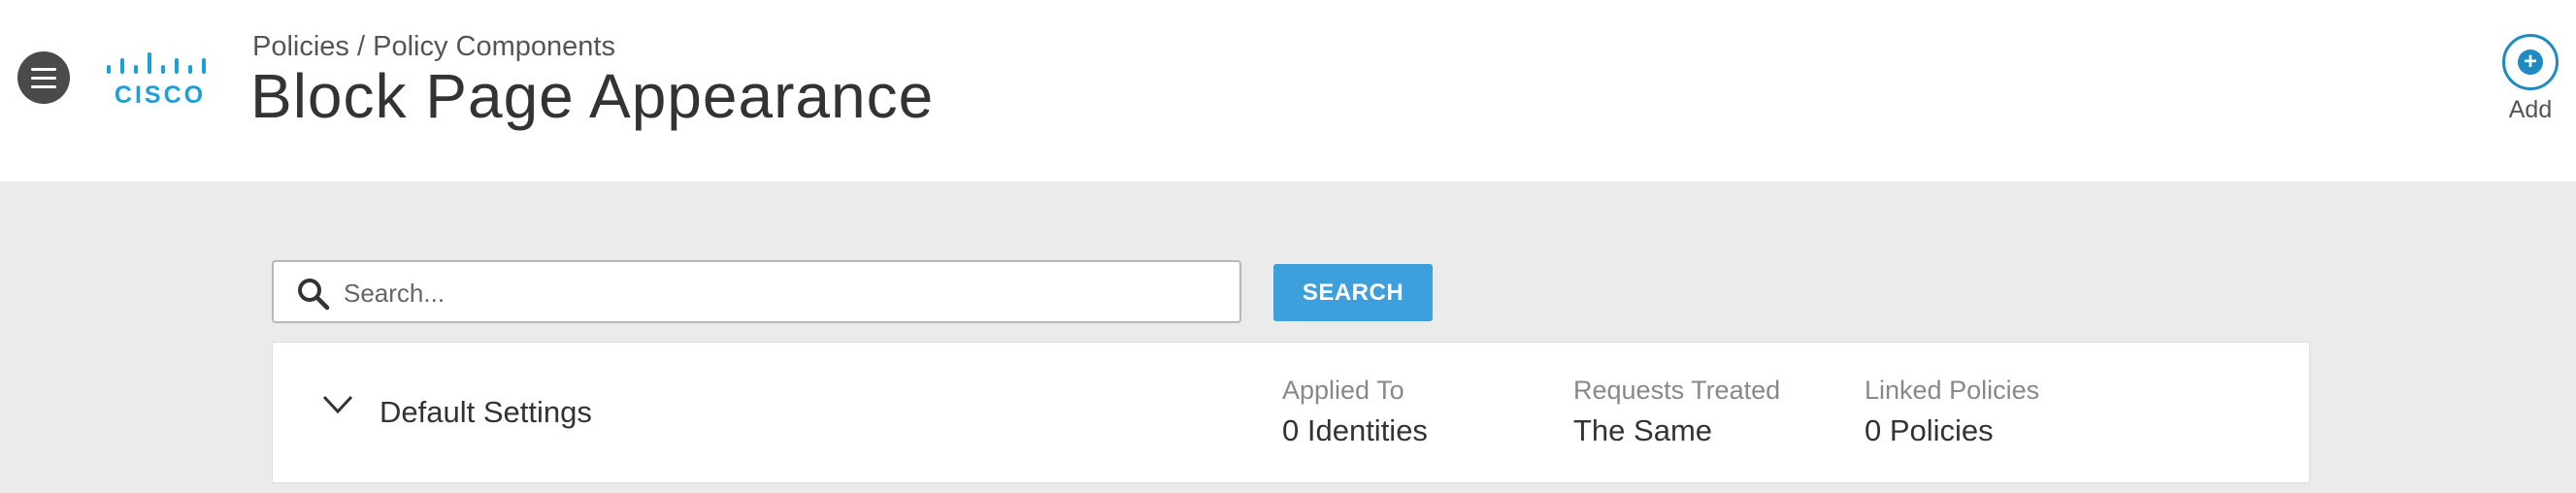 This screenshot has width=2576, height=493. Describe the element at coordinates (780, 293) in the screenshot. I see `search-input` at that location.